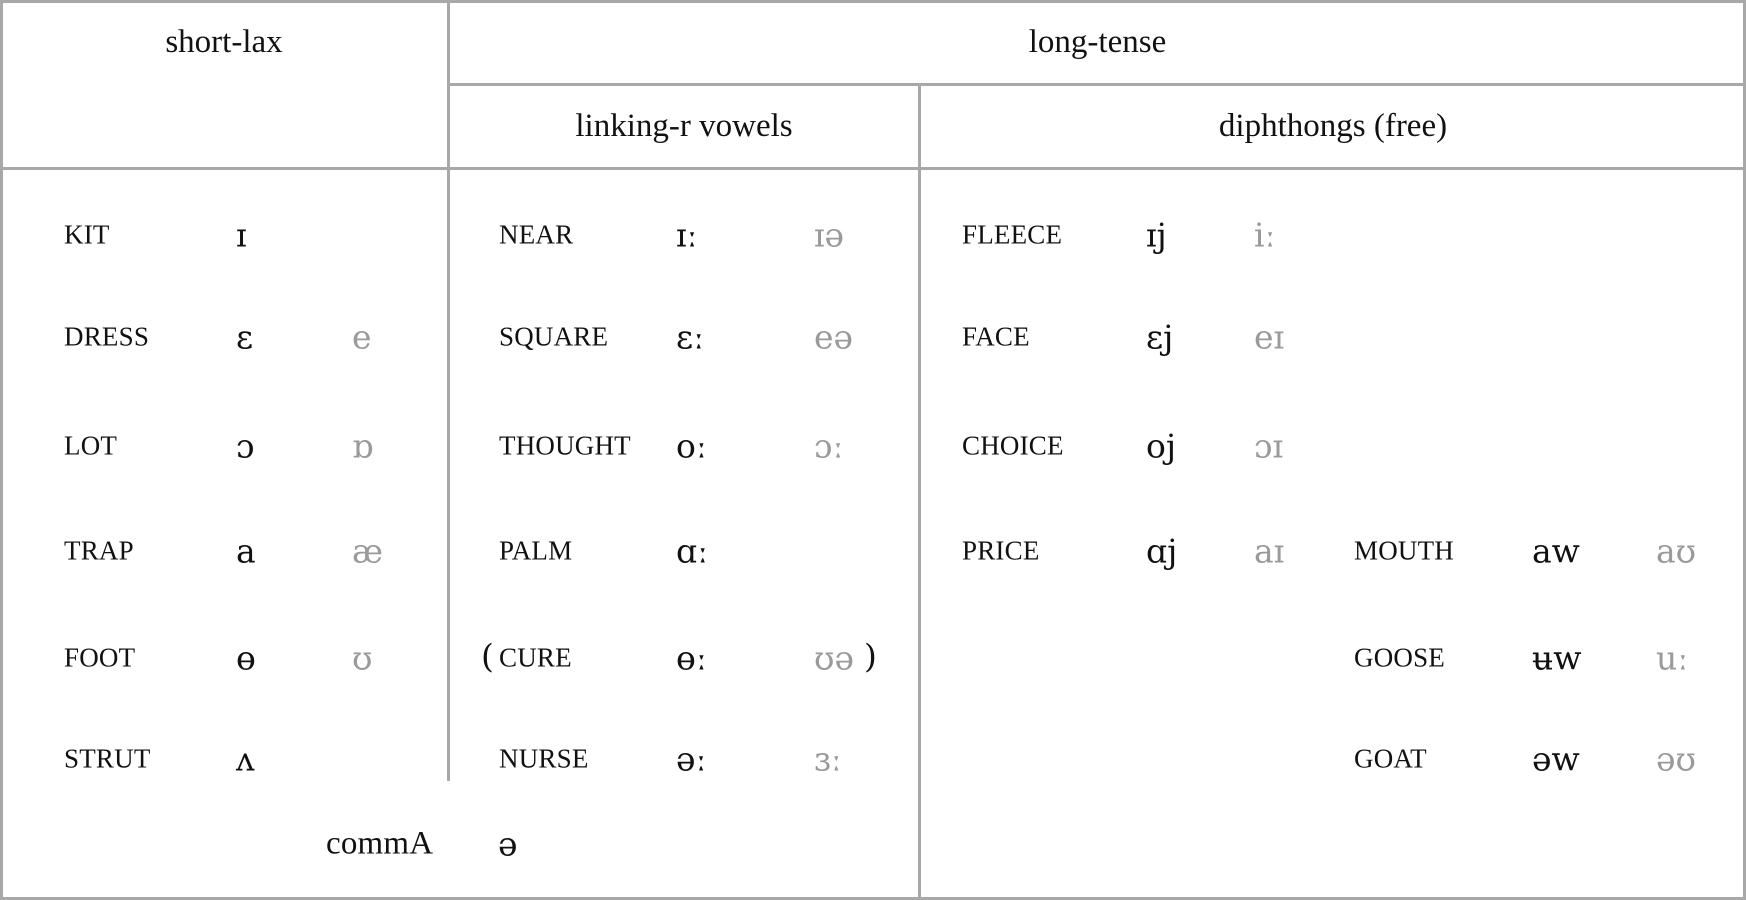 Image resolution: width=1746 pixels, height=900 pixels. What do you see at coordinates (1001, 550) in the screenshot?
I see `lexical-set-label: PRICE` at bounding box center [1001, 550].